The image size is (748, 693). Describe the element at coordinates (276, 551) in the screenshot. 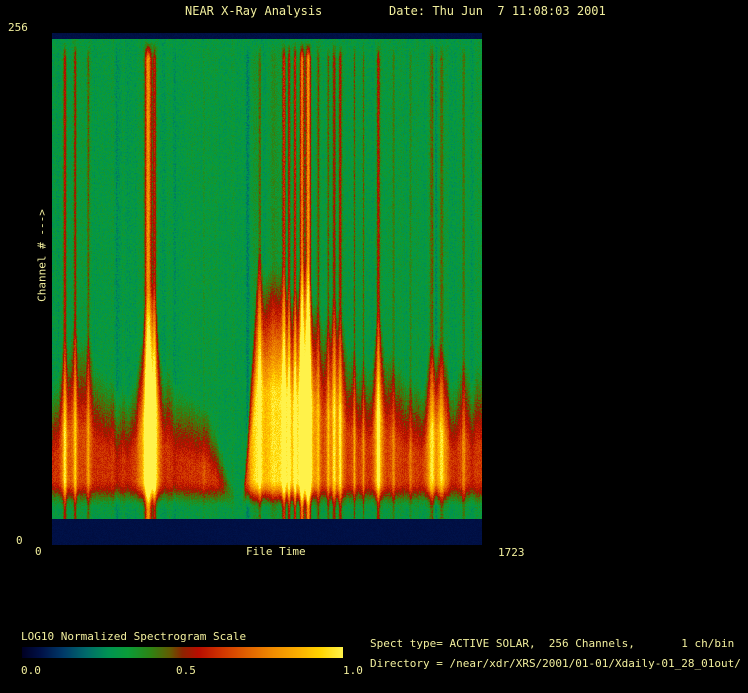

I see `x-axis-title: File Time` at that location.